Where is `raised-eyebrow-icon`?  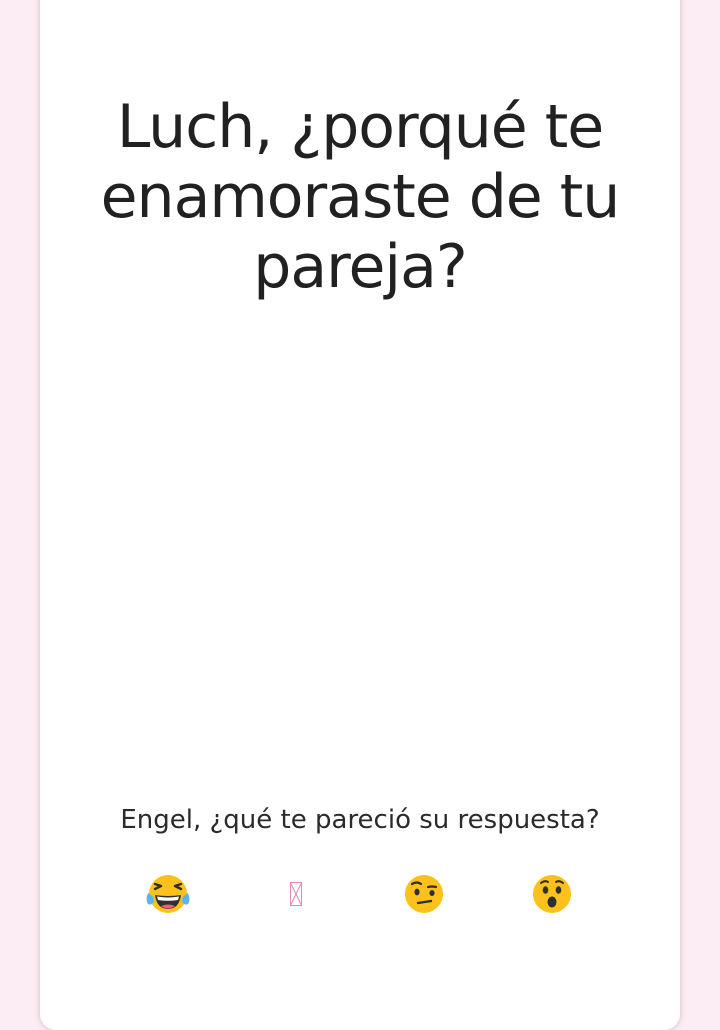
raised-eyebrow-icon is located at coordinates (424, 894).